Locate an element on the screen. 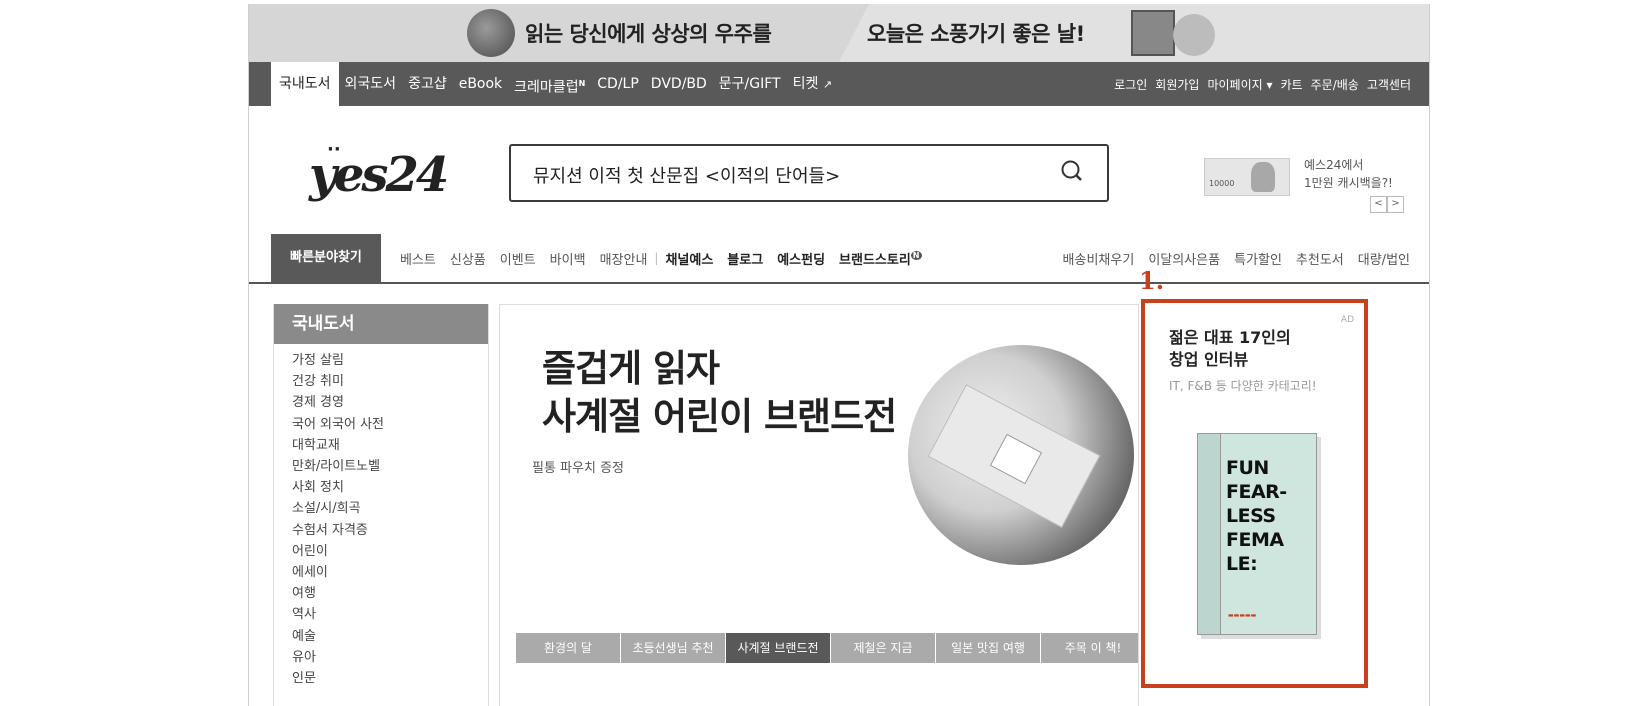  gnb-ticket-label: 티켓 is located at coordinates (805, 84).